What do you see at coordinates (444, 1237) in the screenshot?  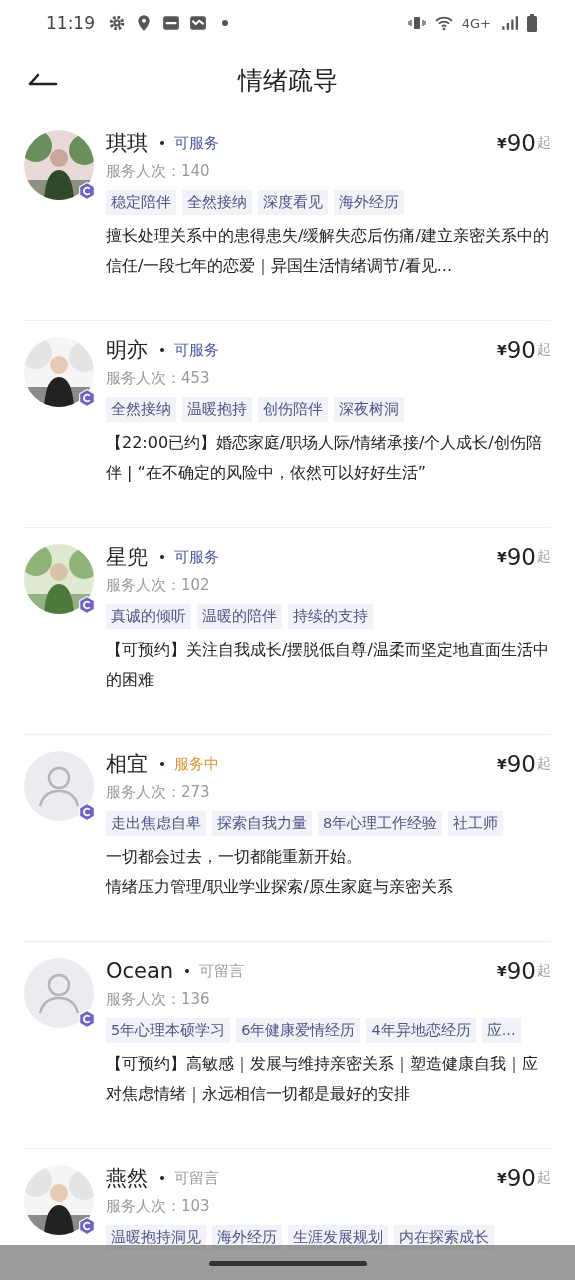 I see `tag: 内在探索成长` at bounding box center [444, 1237].